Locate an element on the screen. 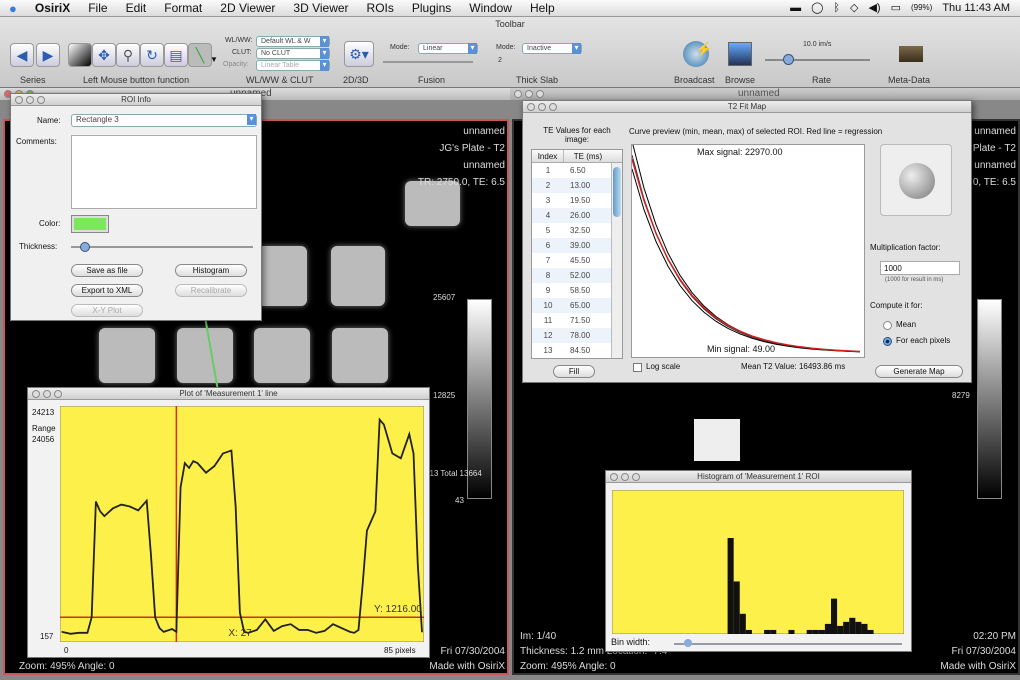  zoom-tool-button: ⚲ is located at coordinates (128, 55).